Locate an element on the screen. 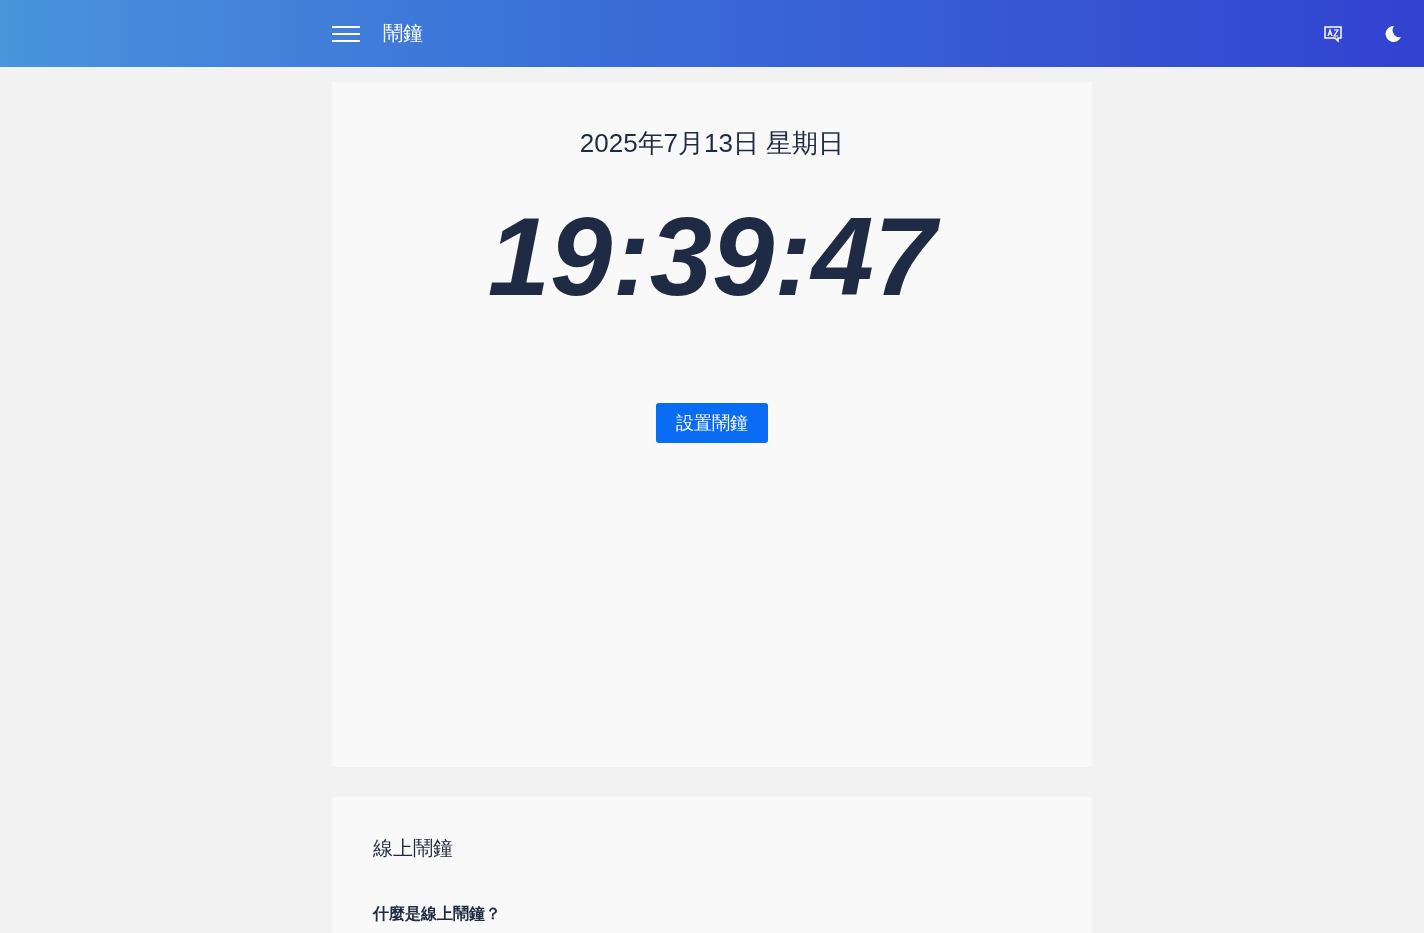 The image size is (1424, 933). moon-icon is located at coordinates (1393, 33).